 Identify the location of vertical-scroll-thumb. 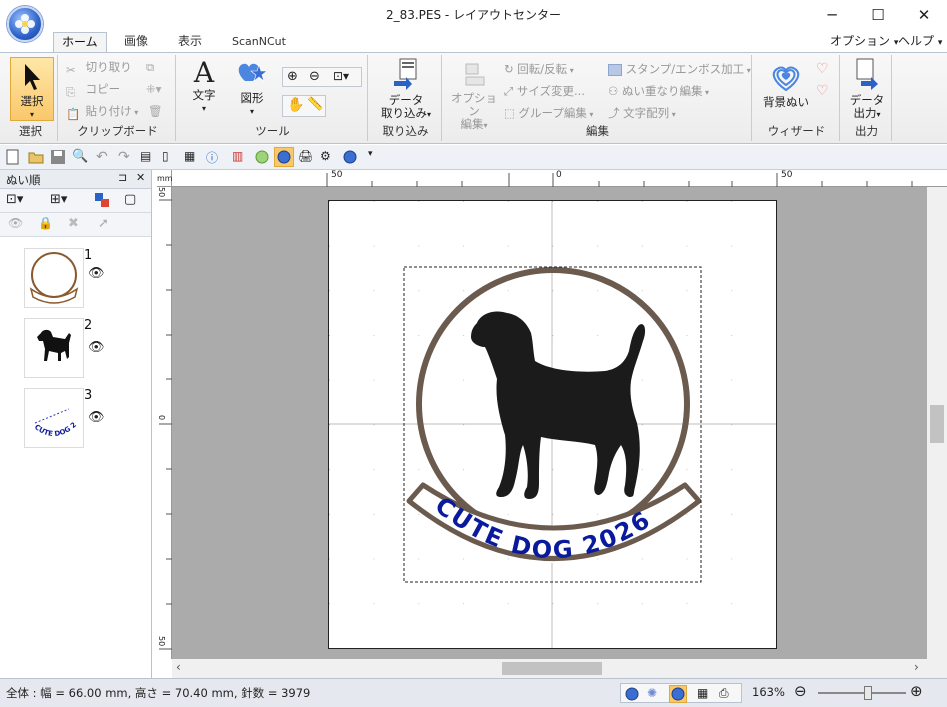
(937, 424).